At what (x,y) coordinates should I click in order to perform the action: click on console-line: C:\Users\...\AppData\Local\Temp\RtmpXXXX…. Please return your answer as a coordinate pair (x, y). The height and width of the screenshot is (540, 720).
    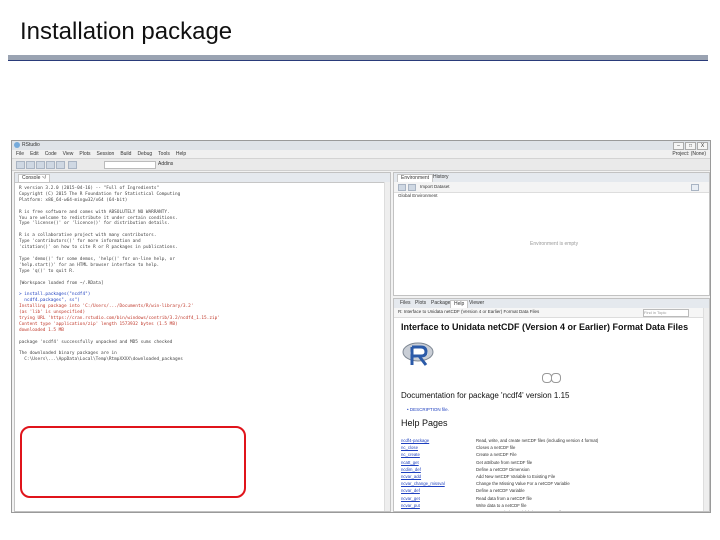
    Looking at the image, I should click on (101, 360).